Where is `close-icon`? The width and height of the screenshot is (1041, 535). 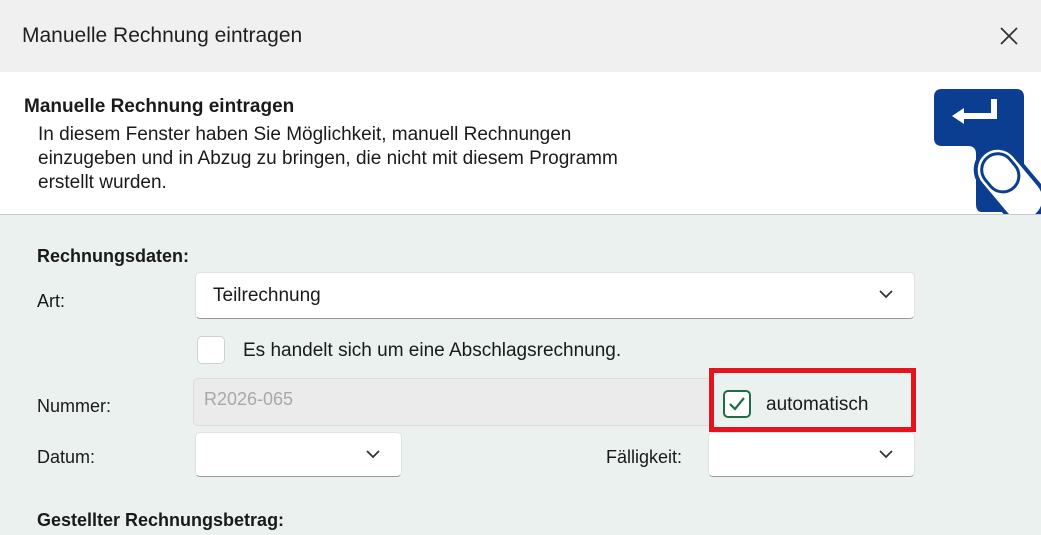 close-icon is located at coordinates (1009, 36).